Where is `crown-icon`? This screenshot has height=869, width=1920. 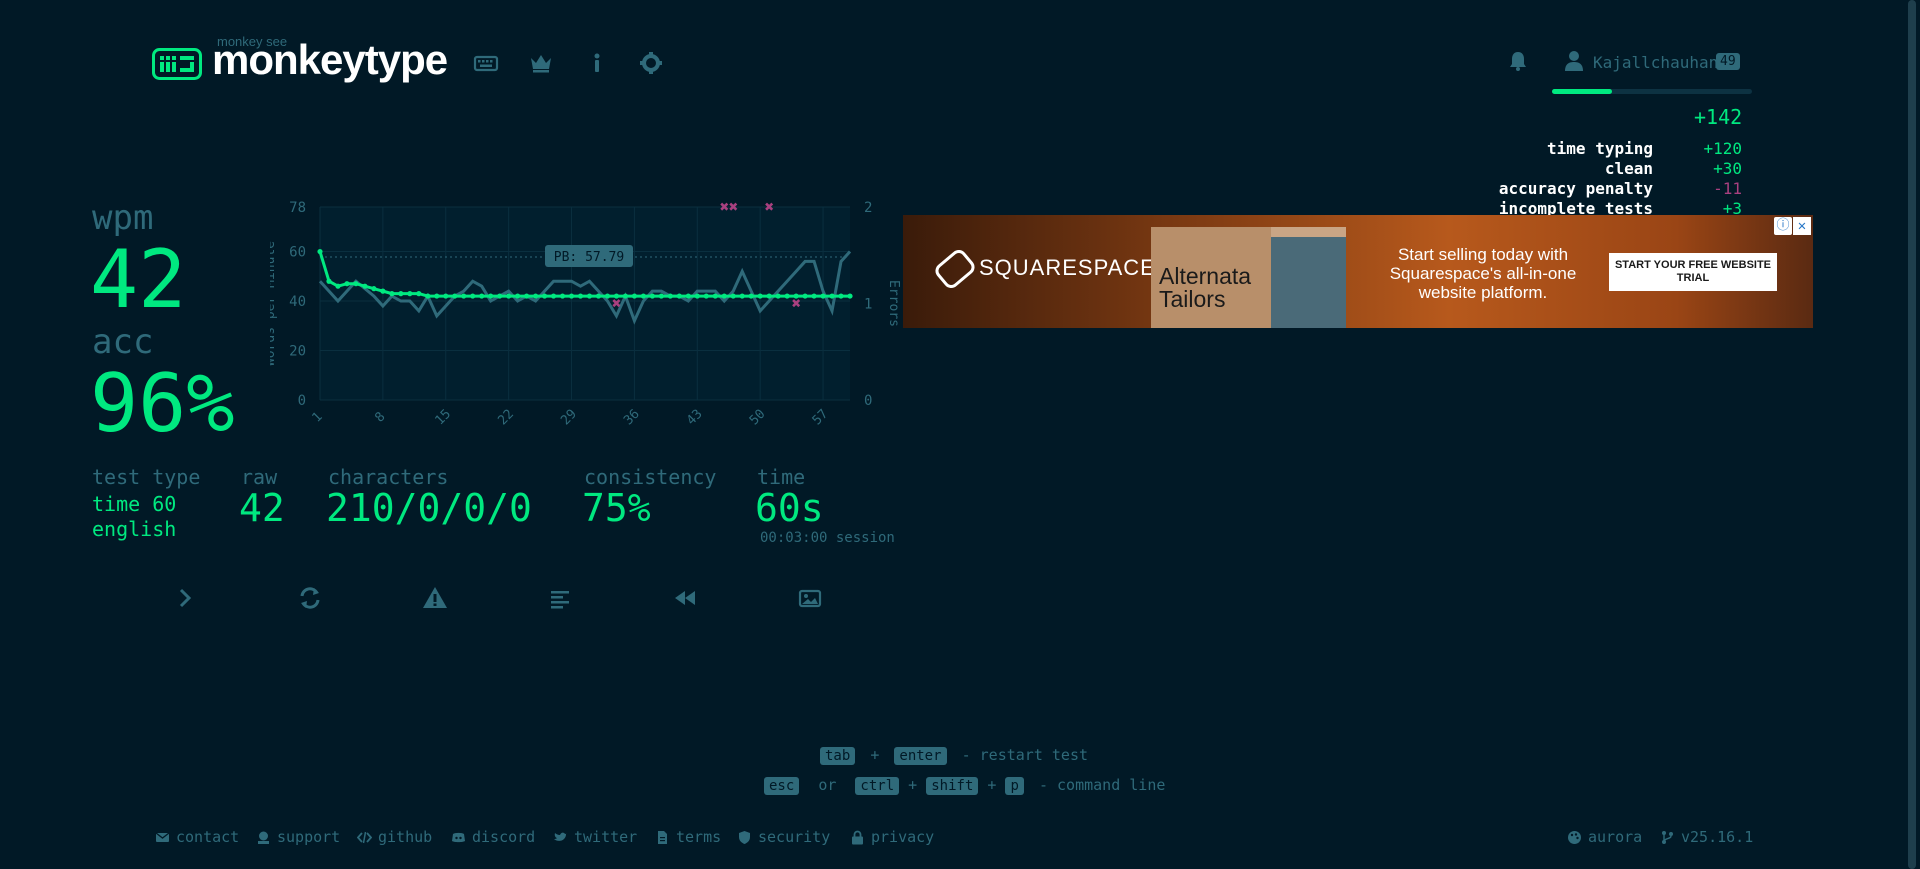 crown-icon is located at coordinates (541, 63).